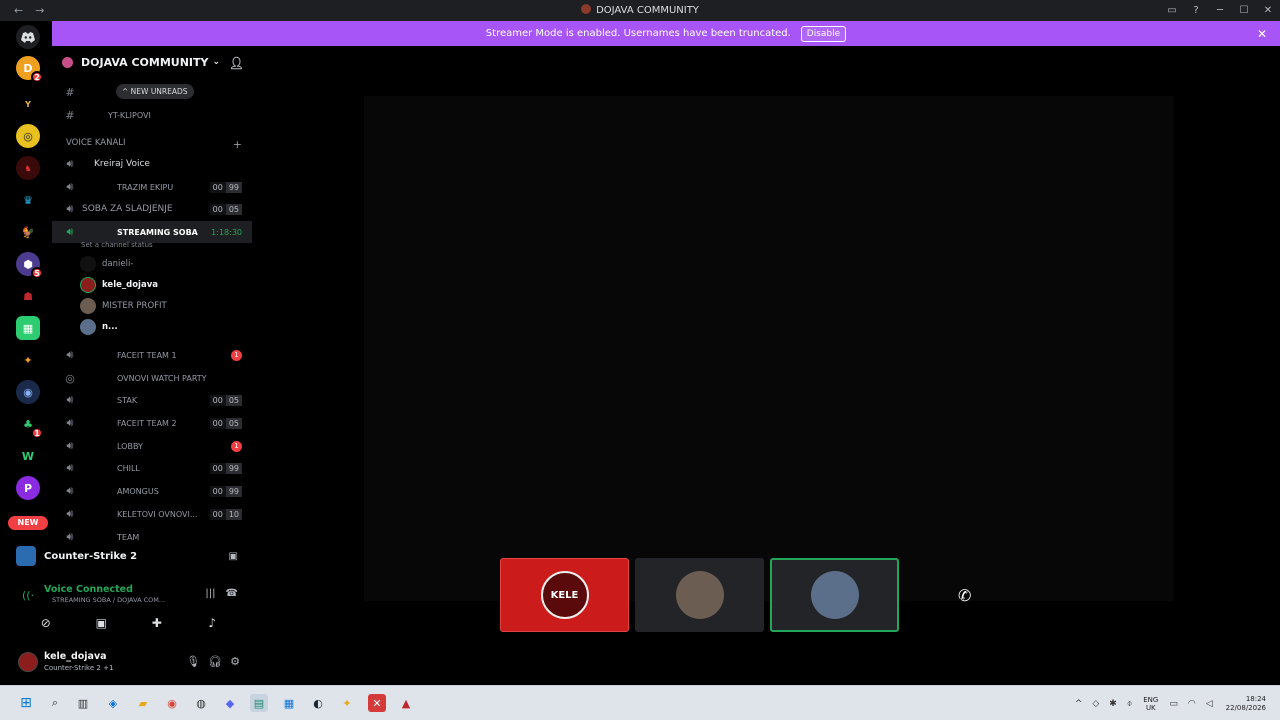  Describe the element at coordinates (46, 623) in the screenshot. I see `camera-off-icon: ⊘` at that location.